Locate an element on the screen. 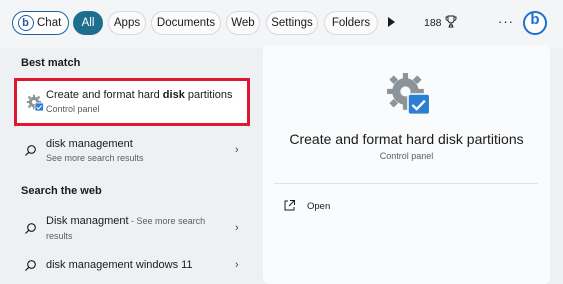  bing-chat-icon is located at coordinates (26, 23).